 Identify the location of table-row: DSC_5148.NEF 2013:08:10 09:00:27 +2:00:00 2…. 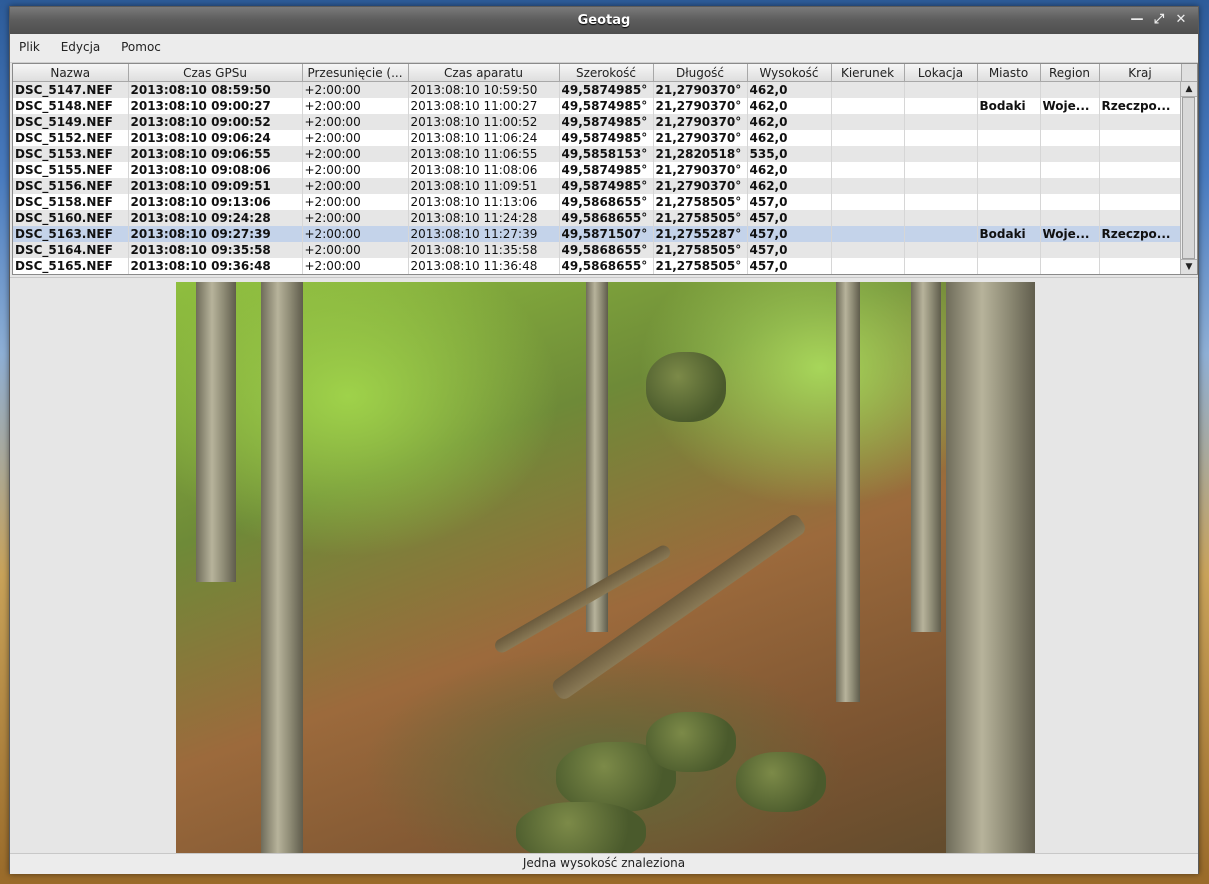
(597, 106).